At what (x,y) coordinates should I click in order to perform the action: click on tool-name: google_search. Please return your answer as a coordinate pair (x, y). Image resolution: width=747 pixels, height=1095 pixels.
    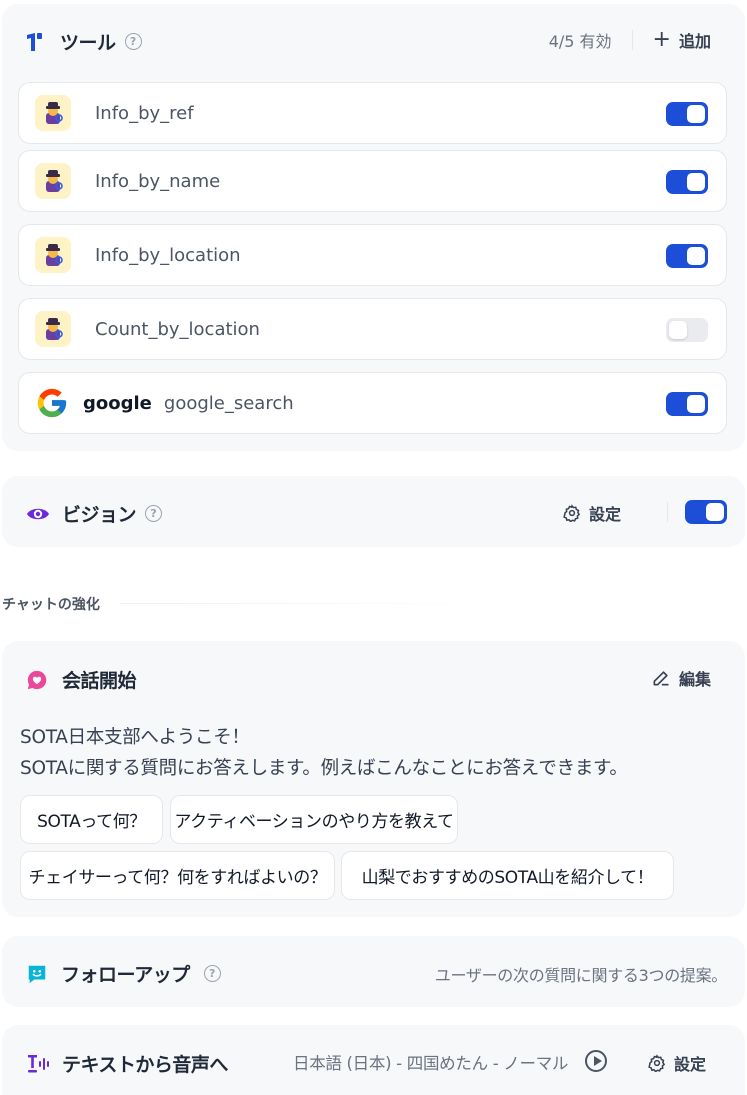
    Looking at the image, I should click on (228, 403).